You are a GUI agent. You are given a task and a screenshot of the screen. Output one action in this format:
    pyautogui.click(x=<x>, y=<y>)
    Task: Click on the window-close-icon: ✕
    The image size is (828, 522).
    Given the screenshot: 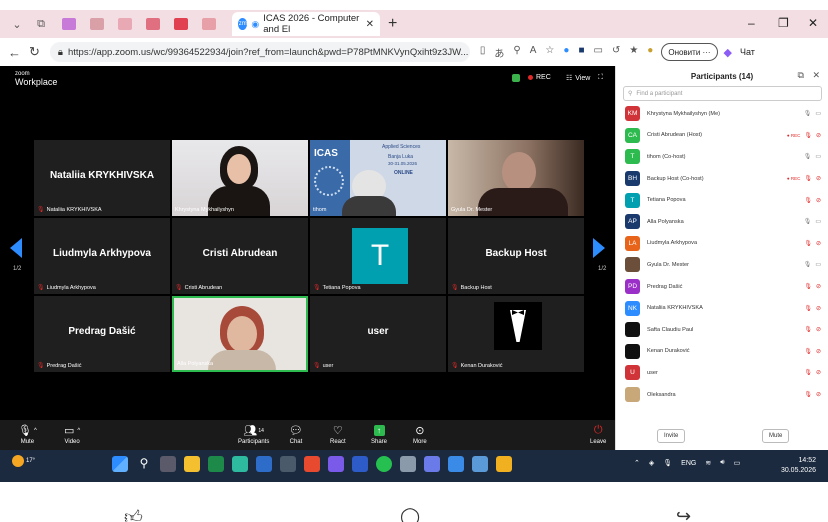 What is the action you would take?
    pyautogui.click(x=813, y=23)
    